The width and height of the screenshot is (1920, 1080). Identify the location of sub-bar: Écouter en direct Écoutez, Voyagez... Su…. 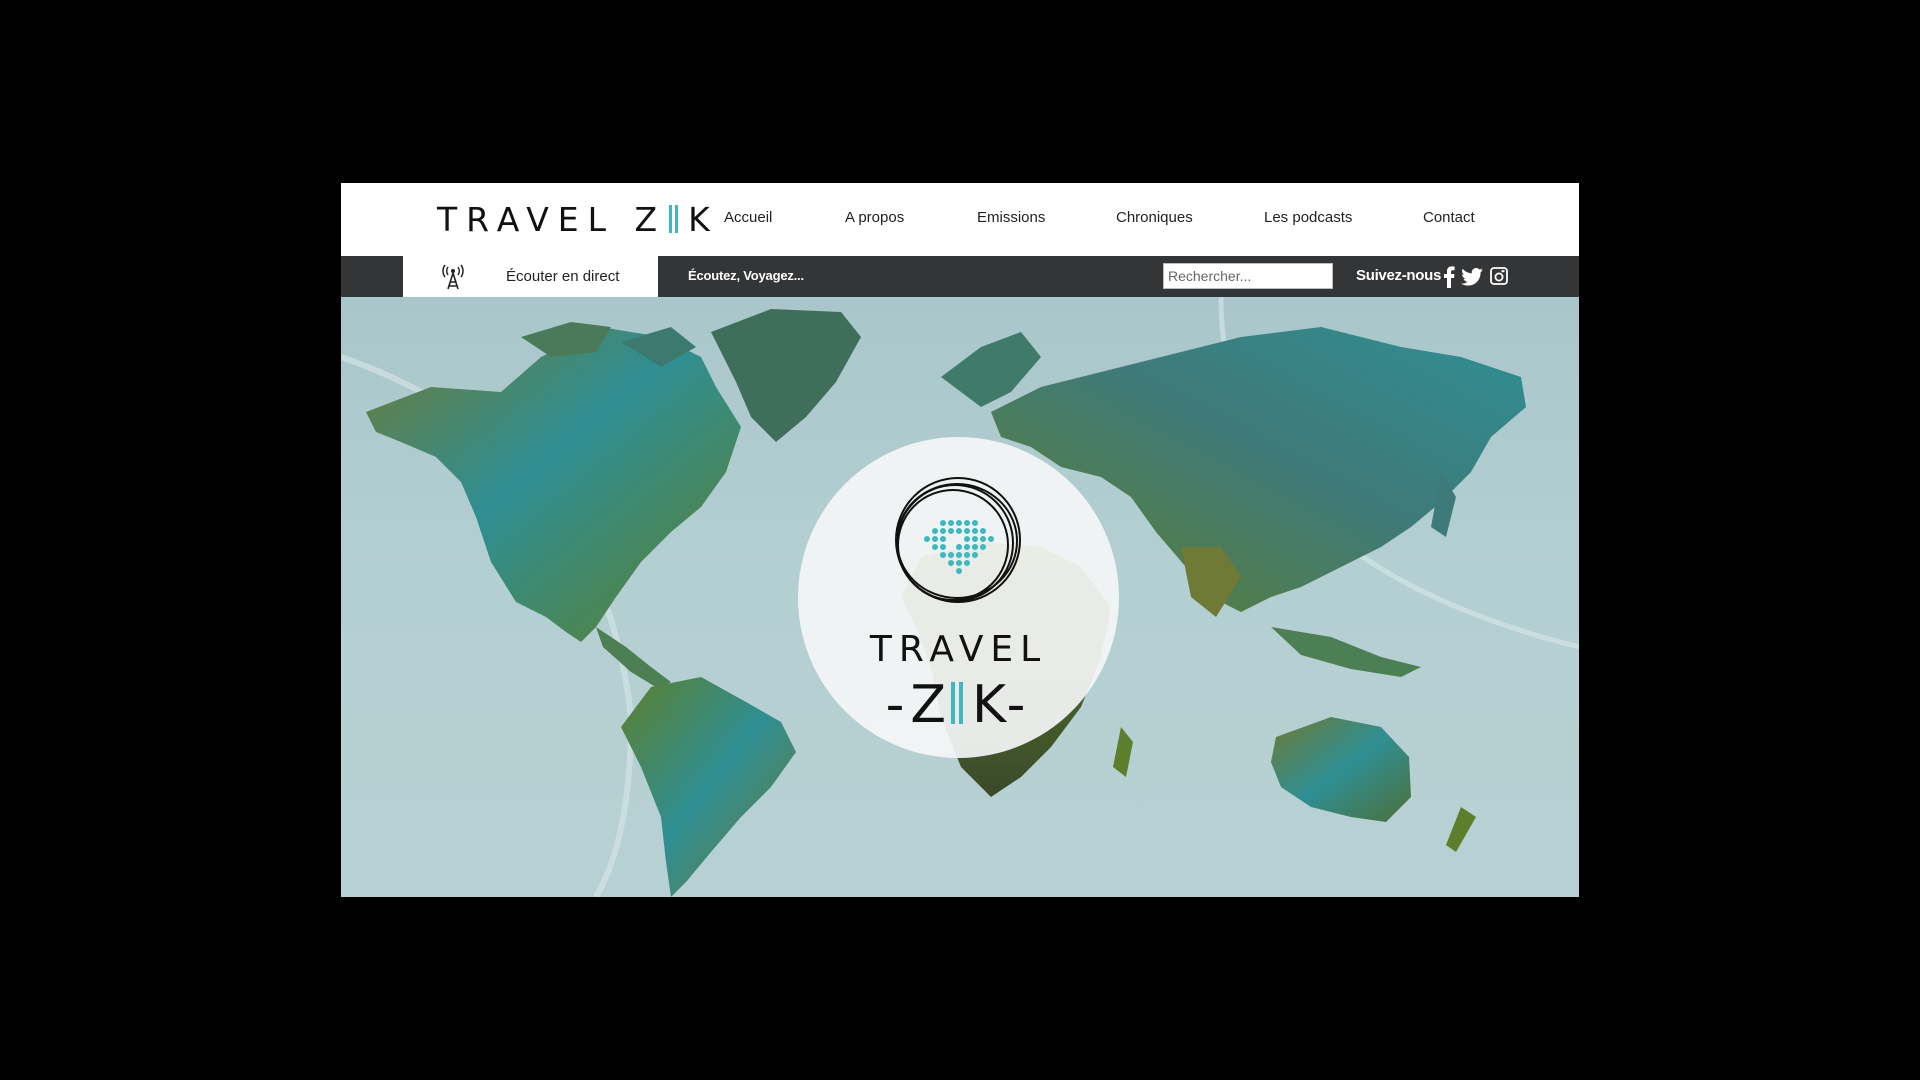
(960, 276).